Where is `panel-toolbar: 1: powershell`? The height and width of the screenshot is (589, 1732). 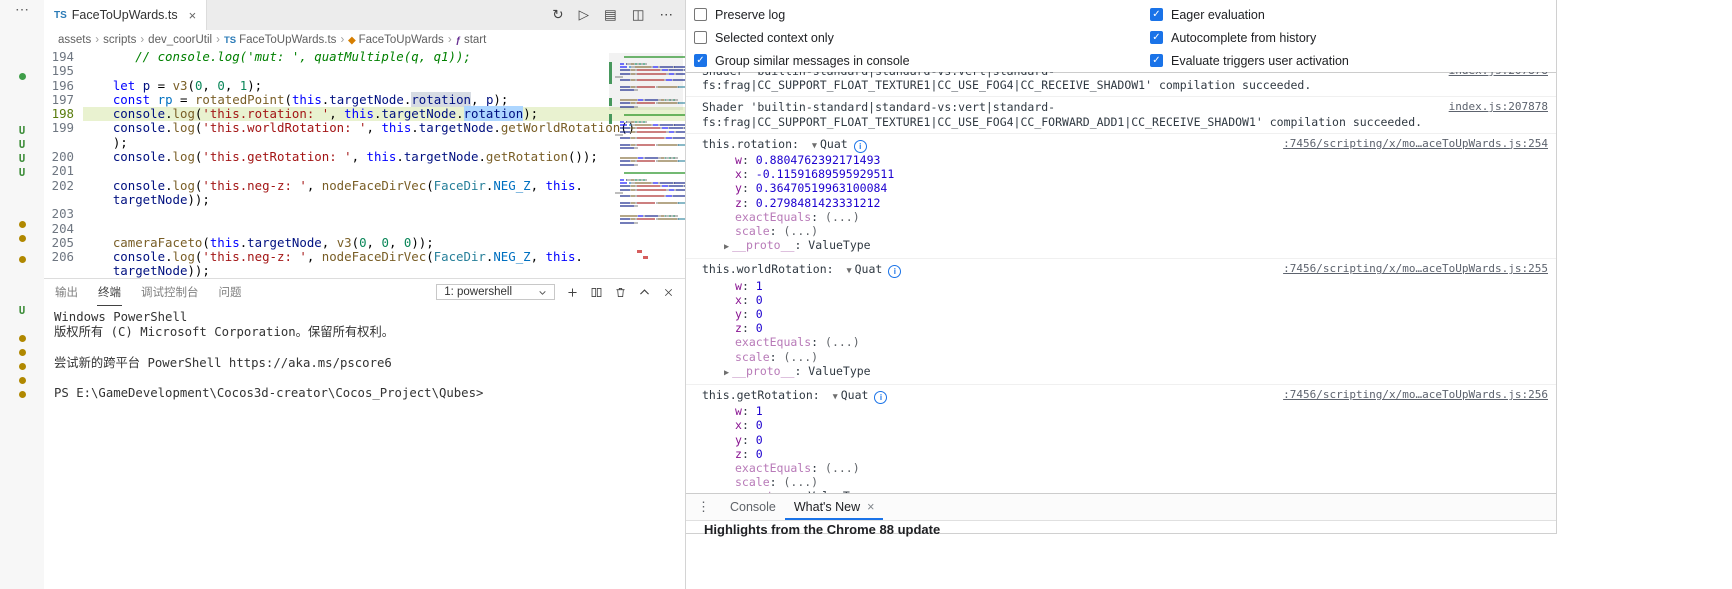
panel-toolbar: 1: powershell is located at coordinates (555, 292).